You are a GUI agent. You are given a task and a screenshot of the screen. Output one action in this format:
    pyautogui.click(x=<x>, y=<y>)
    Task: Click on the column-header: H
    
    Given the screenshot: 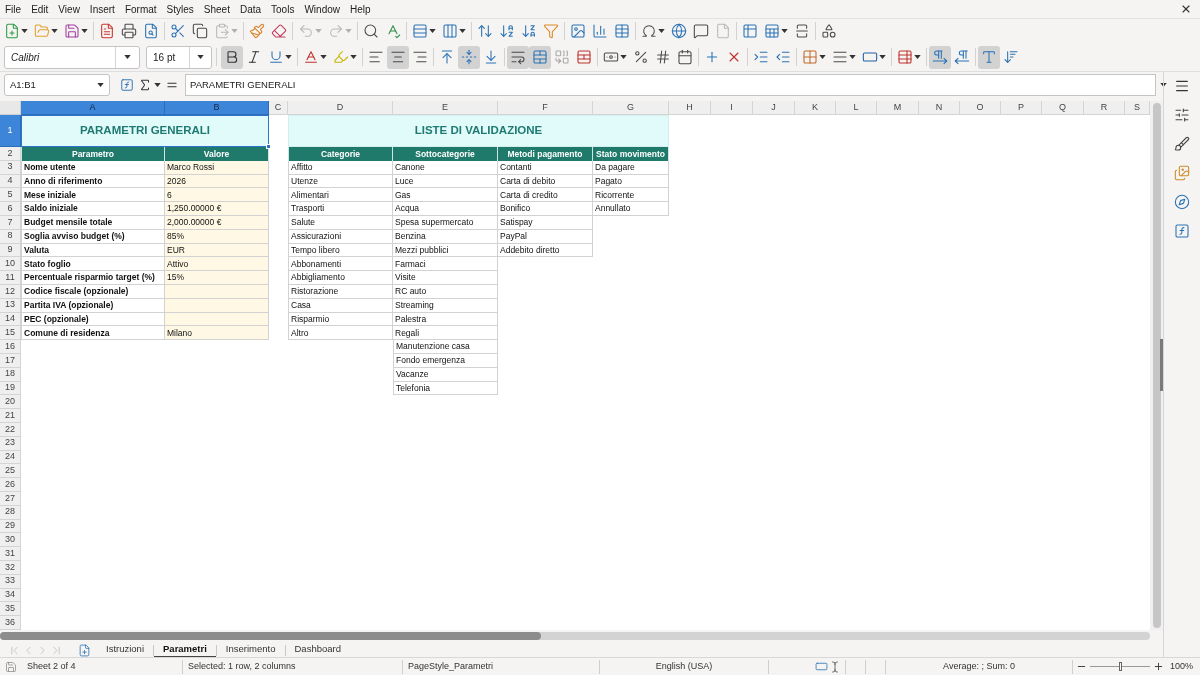 What is the action you would take?
    pyautogui.click(x=690, y=108)
    